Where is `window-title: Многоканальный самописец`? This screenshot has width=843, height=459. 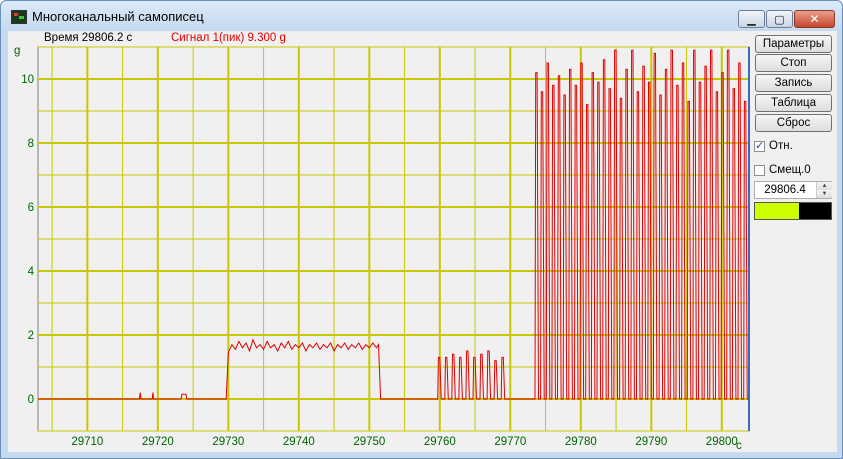 window-title: Многоканальный самописец is located at coordinates (118, 16).